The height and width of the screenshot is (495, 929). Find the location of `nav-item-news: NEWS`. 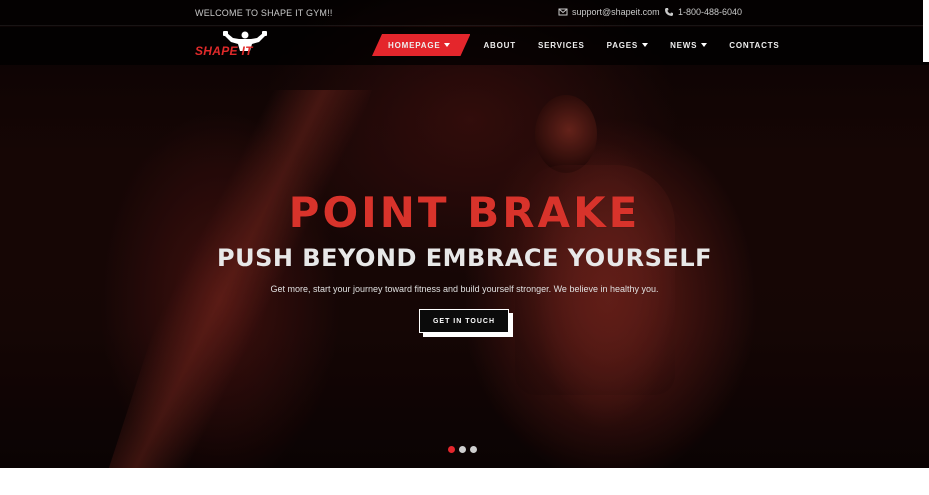

nav-item-news: NEWS is located at coordinates (688, 45).